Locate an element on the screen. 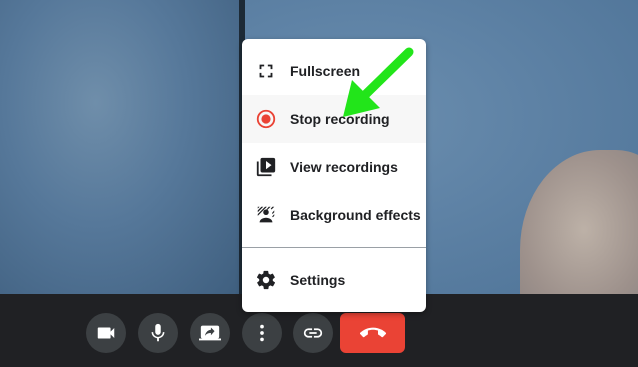 Image resolution: width=638 pixels, height=367 pixels. more-vert-icon is located at coordinates (262, 333).